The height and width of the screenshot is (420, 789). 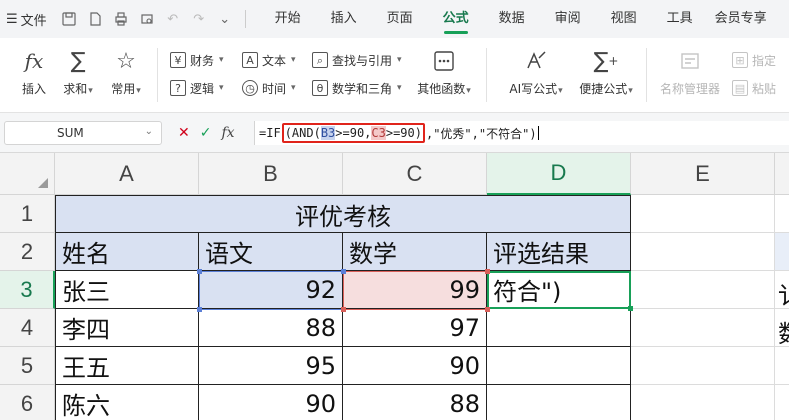 I want to click on select-all-corner, so click(x=27, y=174).